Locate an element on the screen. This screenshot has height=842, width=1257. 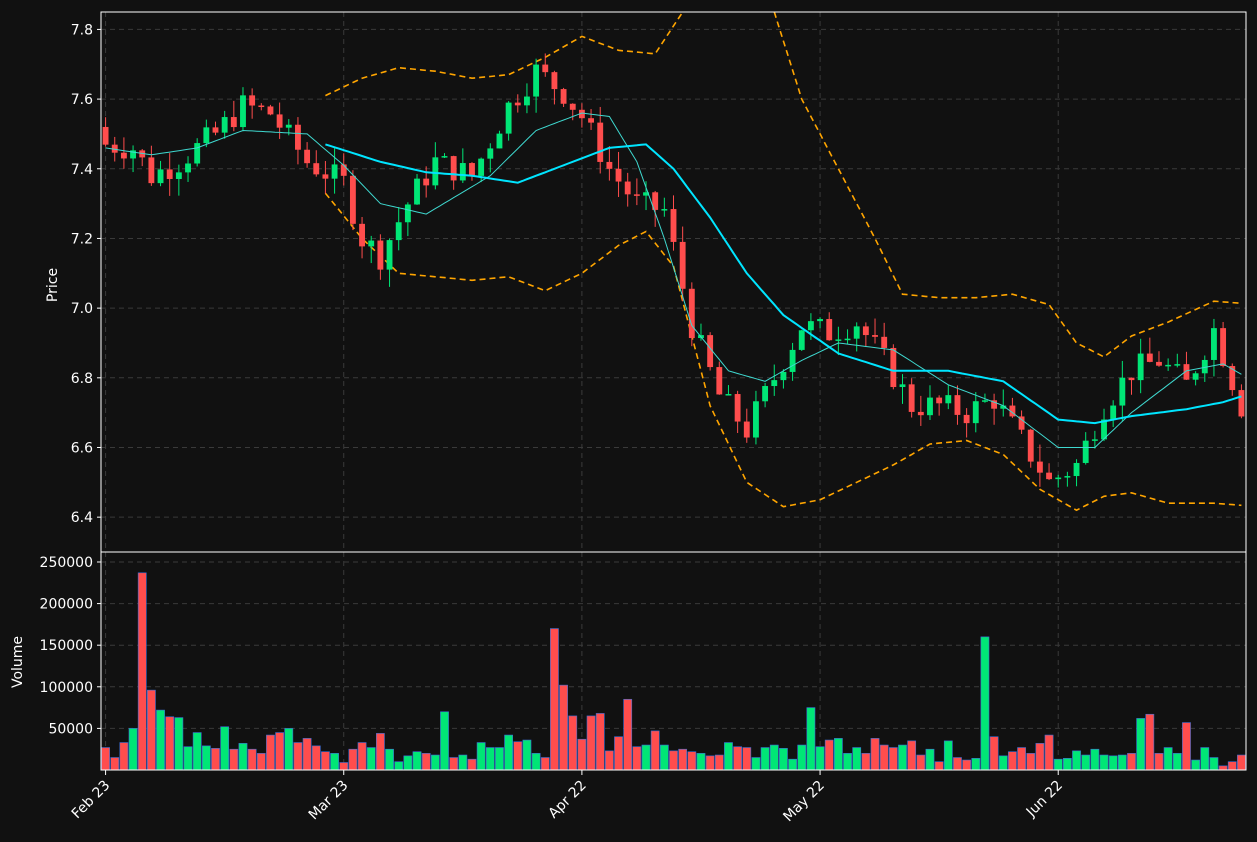
price-tick-label: 7.6 is located at coordinates (82, 100).